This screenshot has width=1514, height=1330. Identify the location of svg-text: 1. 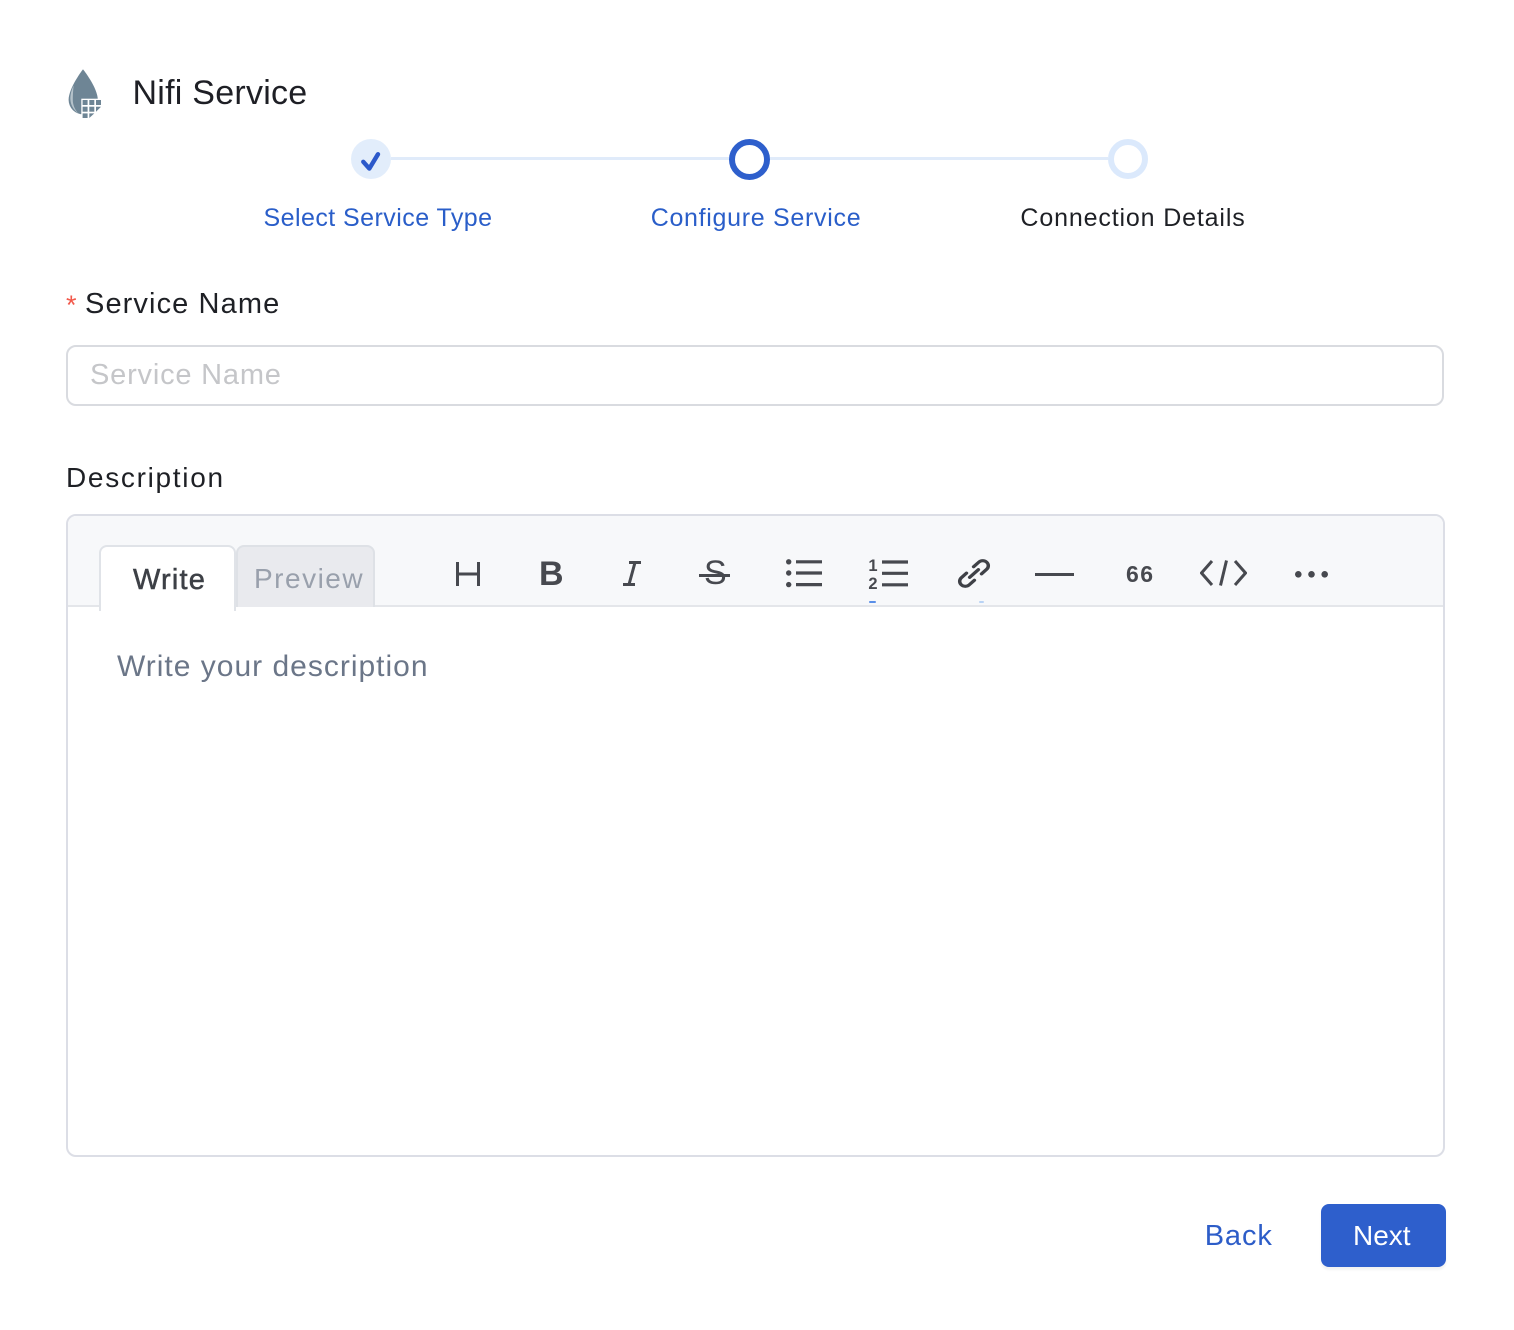
(872, 566).